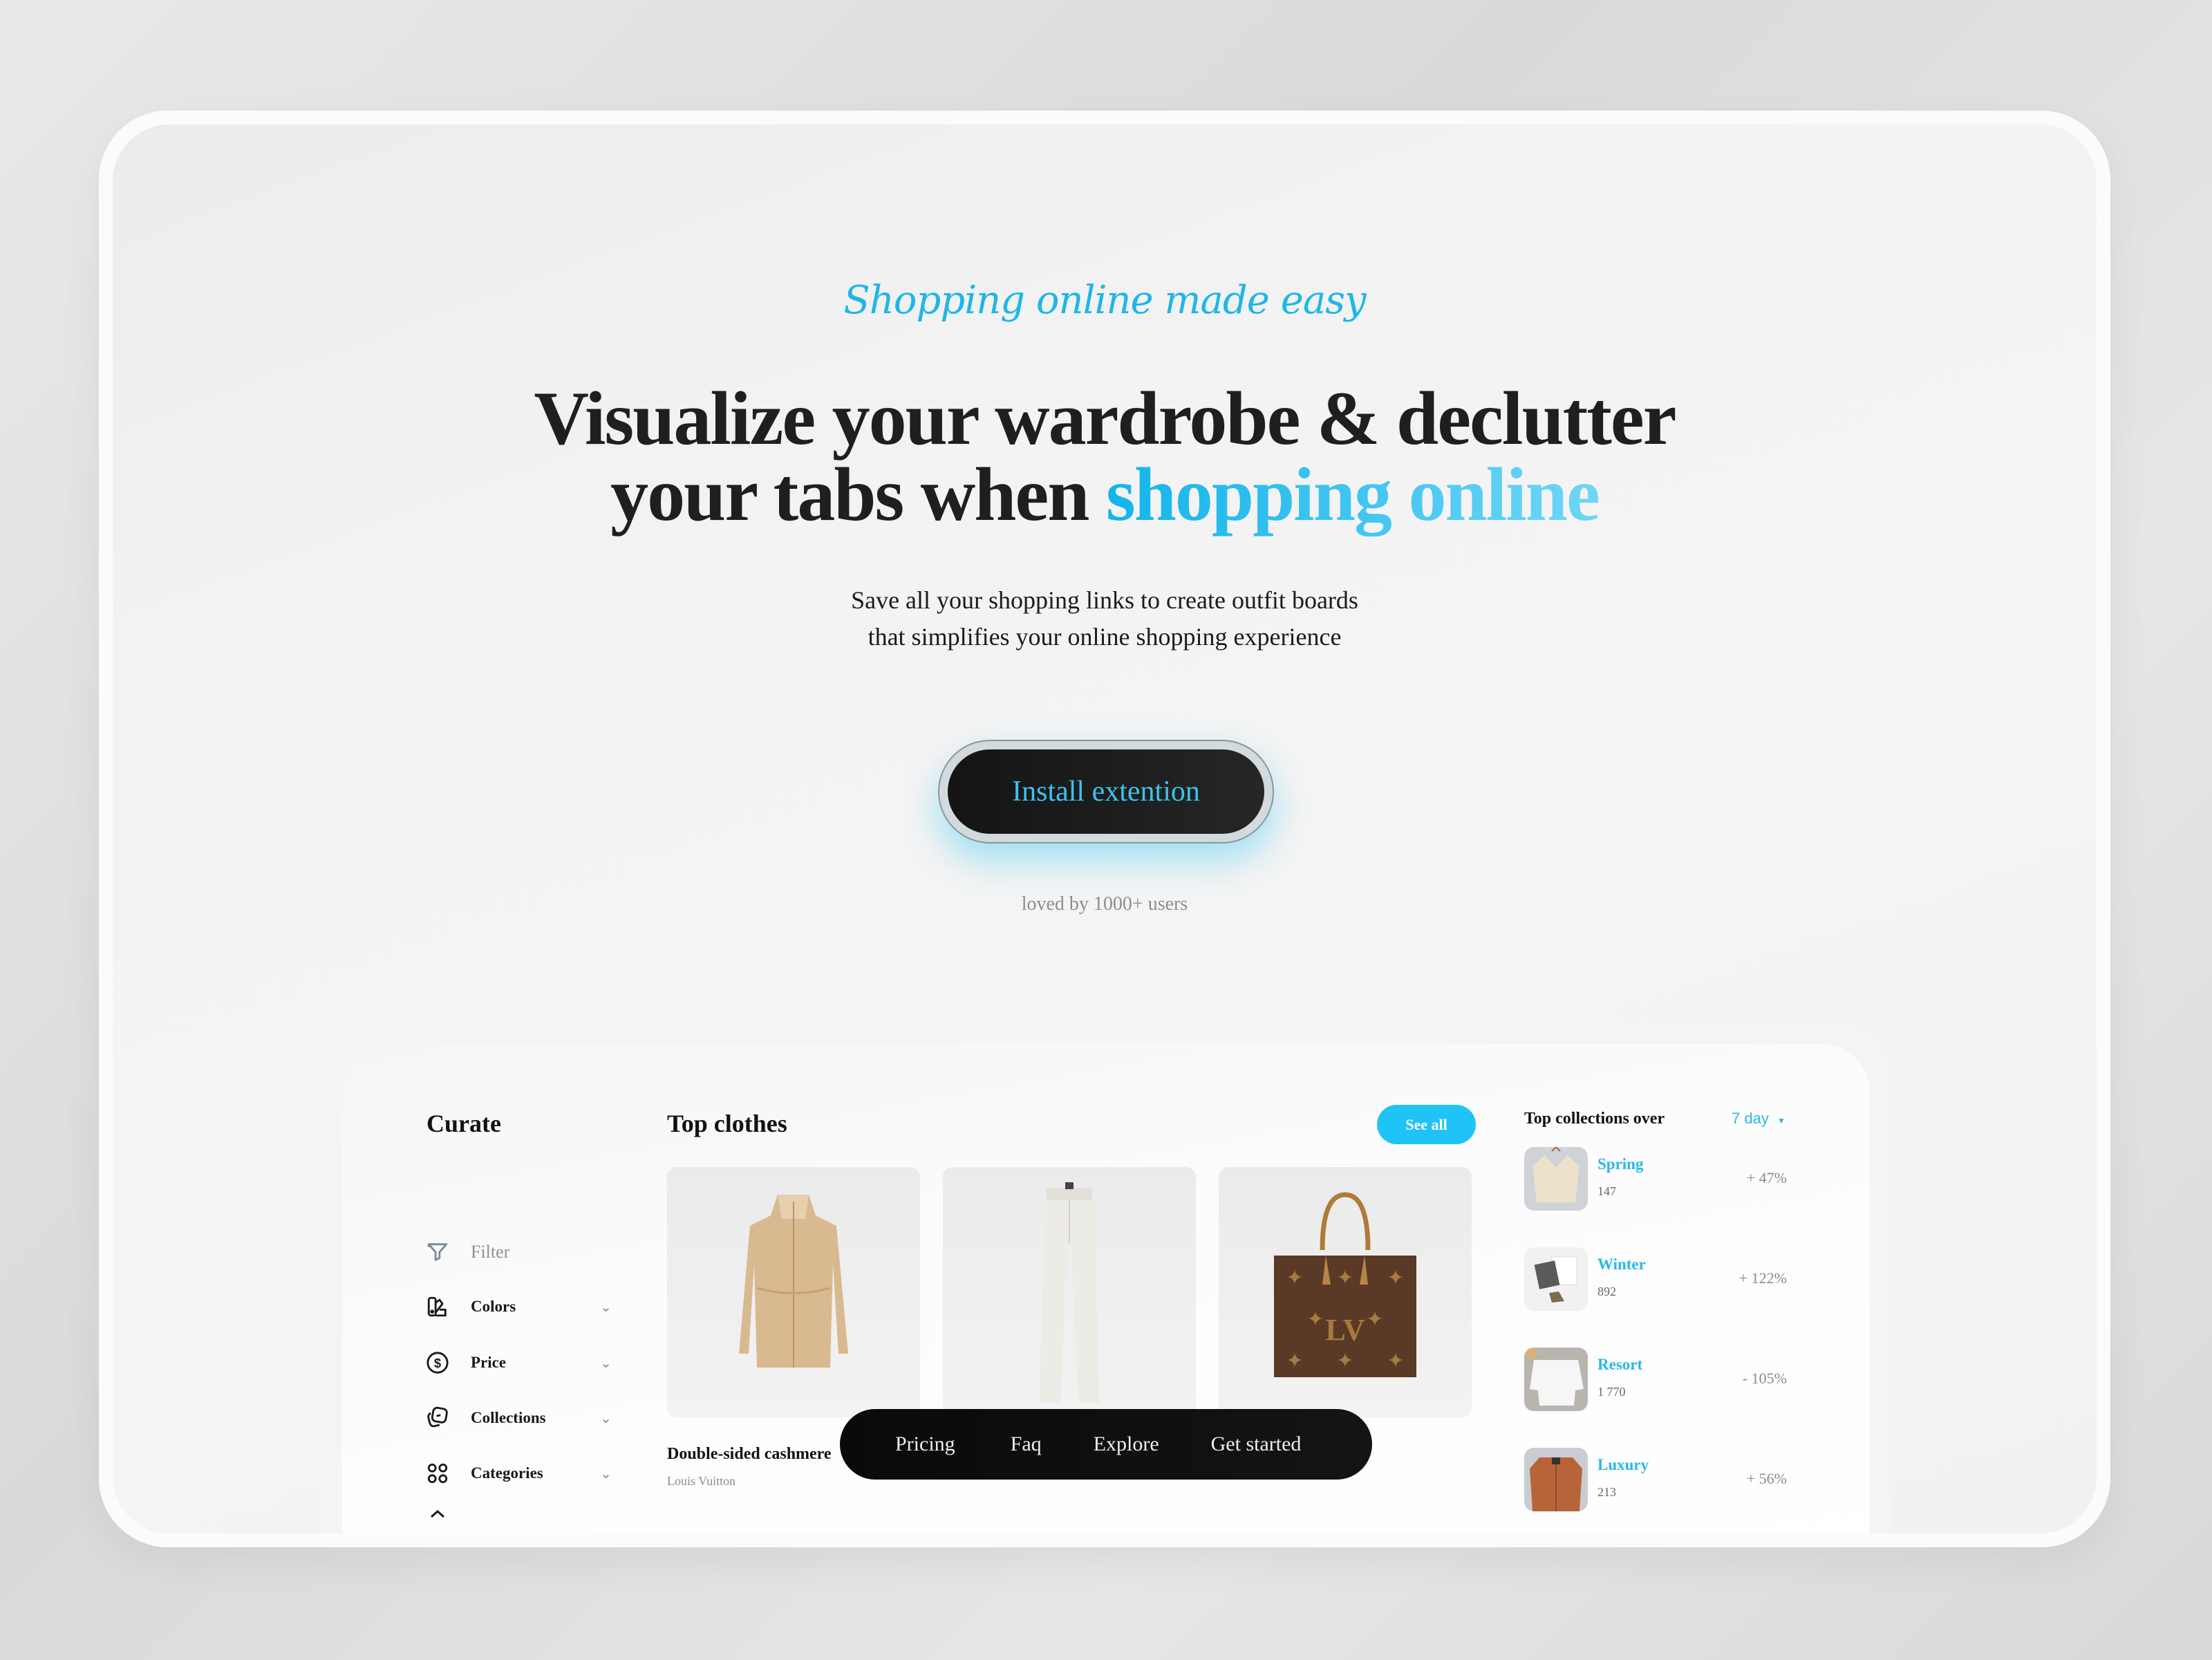 The height and width of the screenshot is (1660, 2212). I want to click on collections-icon, so click(438, 1418).